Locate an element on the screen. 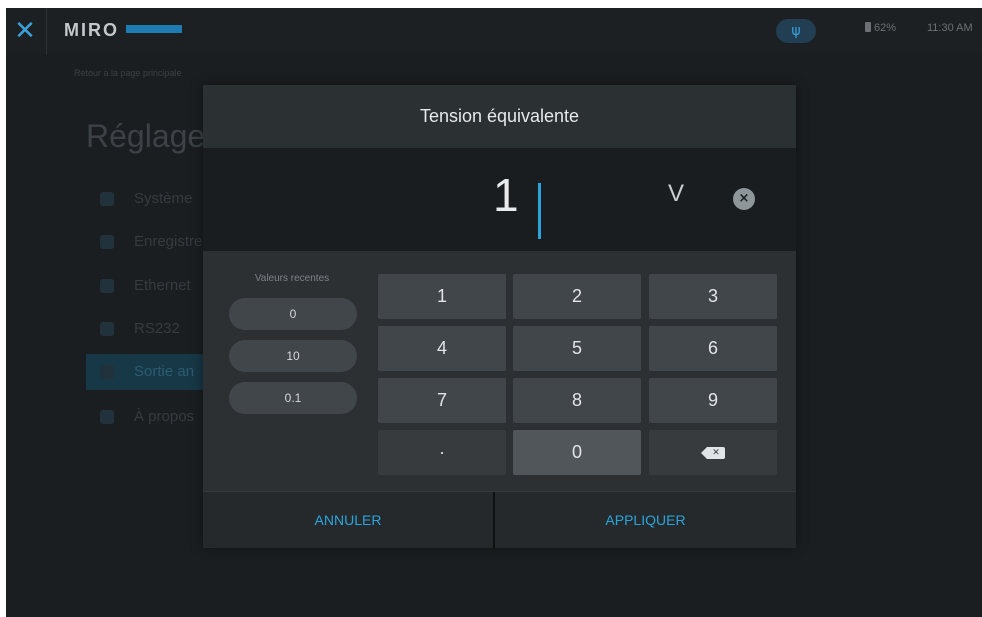  unit-label: V is located at coordinates (676, 193).